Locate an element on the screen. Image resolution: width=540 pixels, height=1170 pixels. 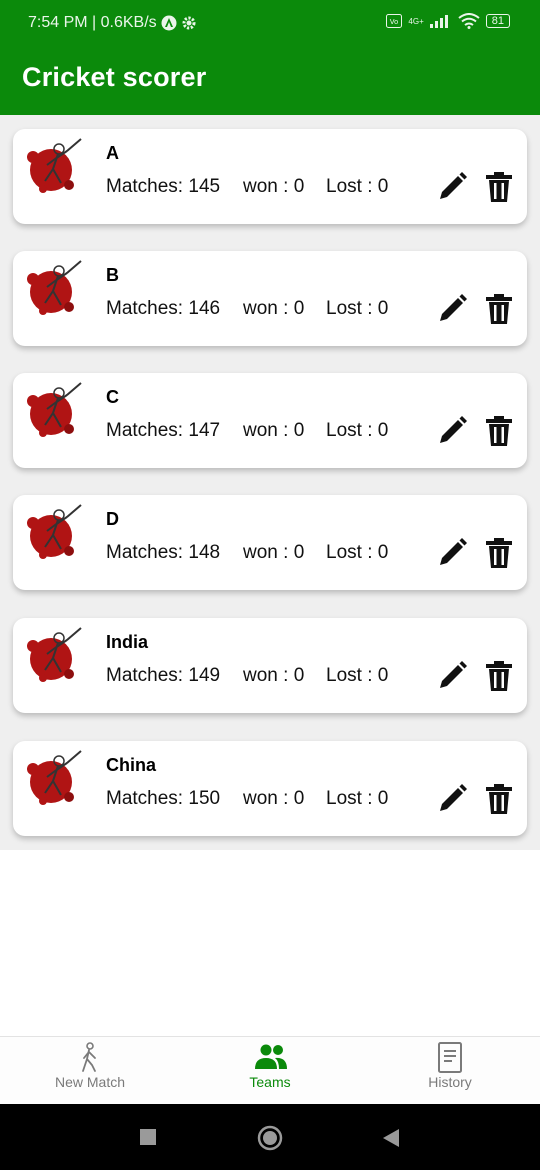
back-triangle-icon is located at coordinates (391, 1138).